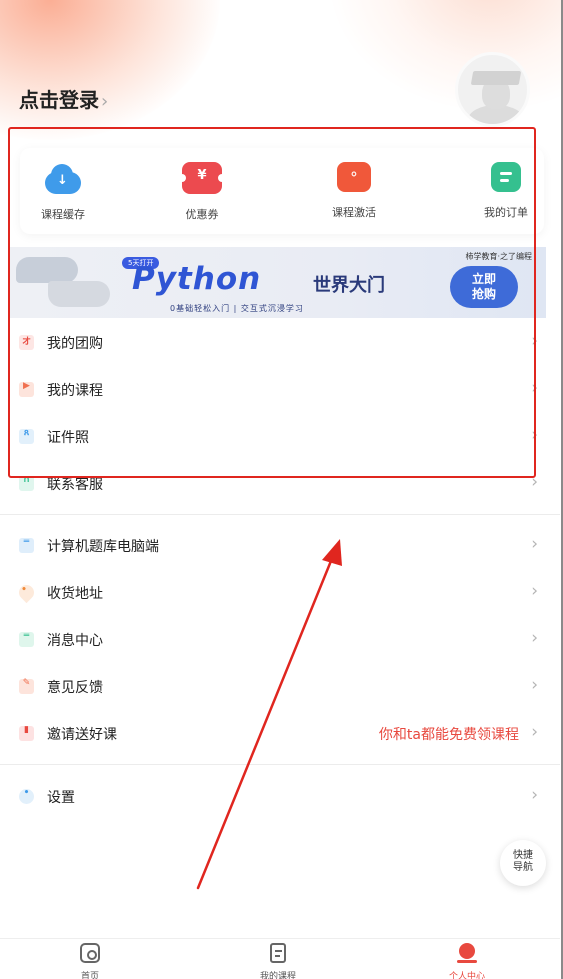 This screenshot has width=563, height=979. I want to click on menu-item-label: 计算机题库电脑端, so click(103, 547).